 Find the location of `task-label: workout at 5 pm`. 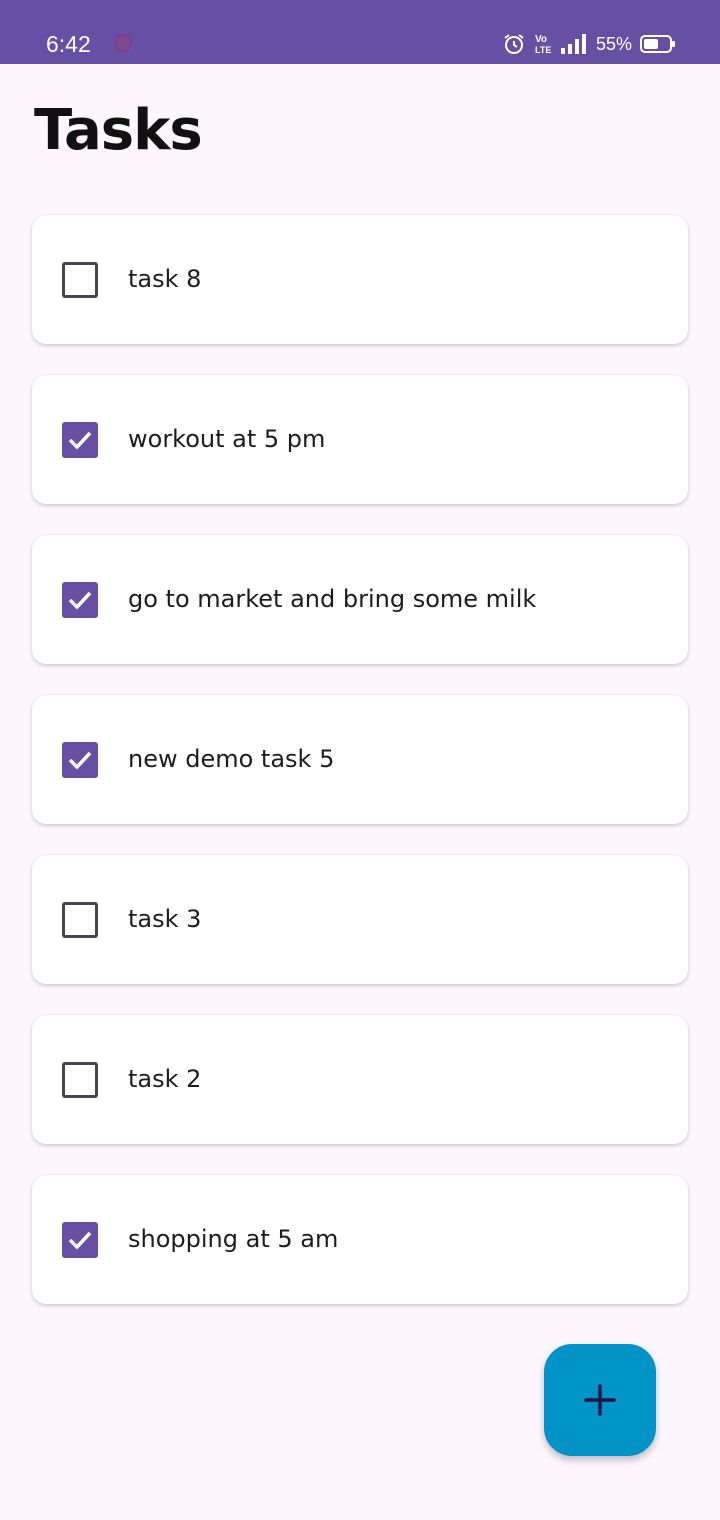

task-label: workout at 5 pm is located at coordinates (227, 439).